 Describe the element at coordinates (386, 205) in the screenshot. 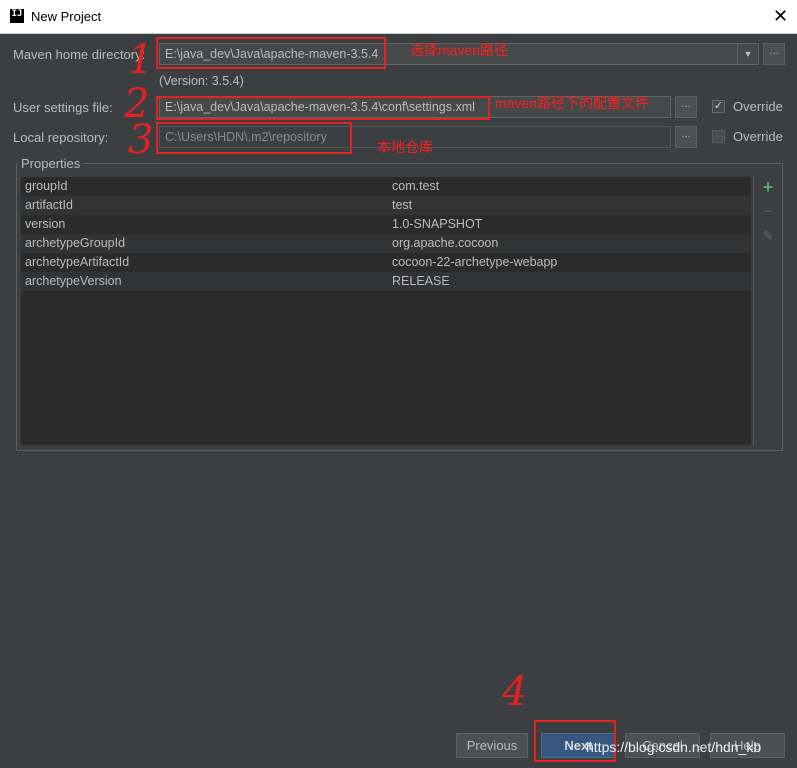

I see `table-row: artifactId test` at that location.